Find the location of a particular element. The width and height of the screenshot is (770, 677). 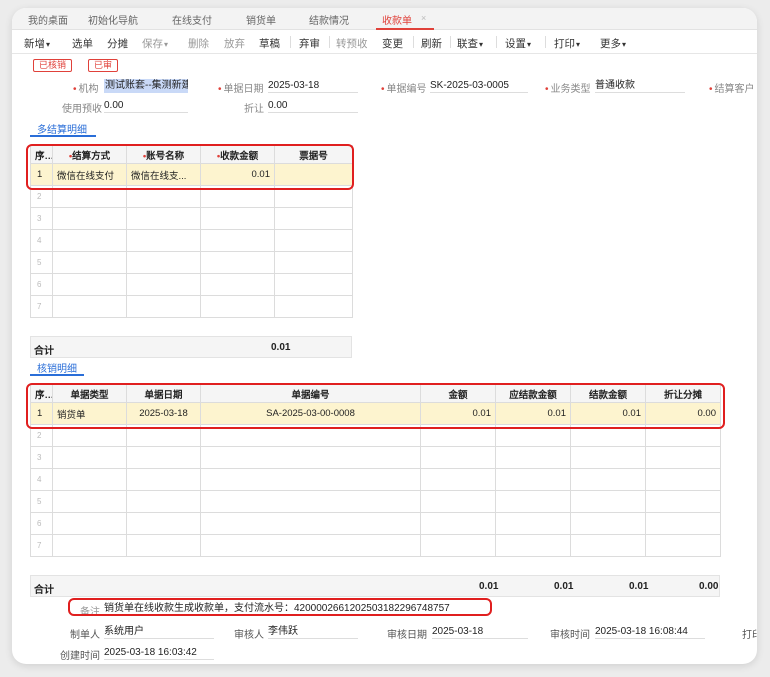

settings-button: 设置▾ is located at coordinates (518, 43).